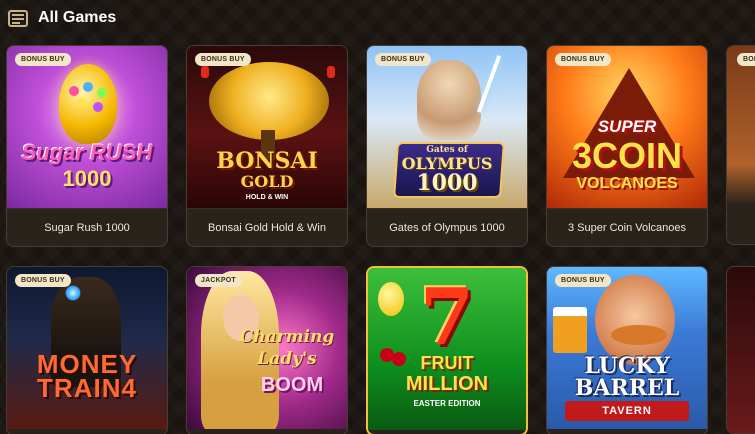 This screenshot has height=434, width=755. I want to click on lightning-icon, so click(489, 84).